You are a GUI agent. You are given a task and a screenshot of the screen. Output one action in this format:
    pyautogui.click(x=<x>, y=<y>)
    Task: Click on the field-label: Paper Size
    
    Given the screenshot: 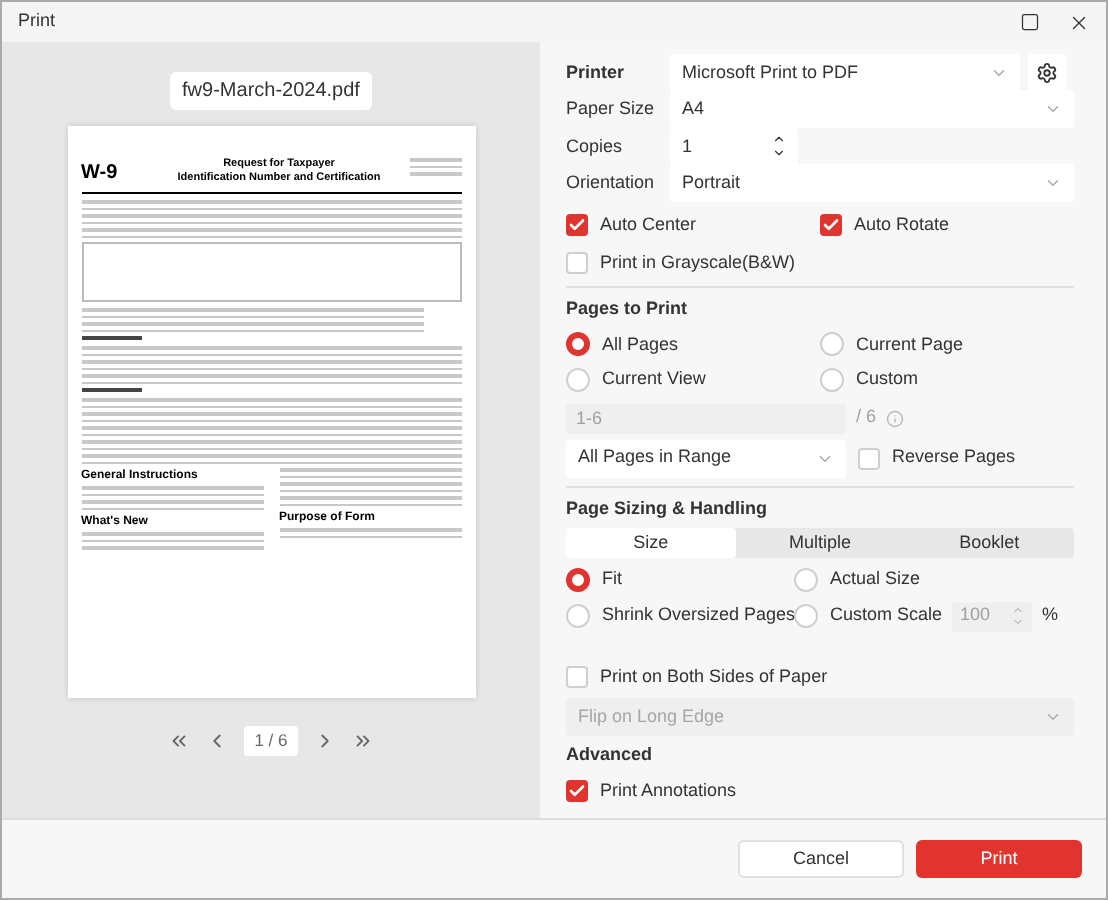 What is the action you would take?
    pyautogui.click(x=611, y=109)
    